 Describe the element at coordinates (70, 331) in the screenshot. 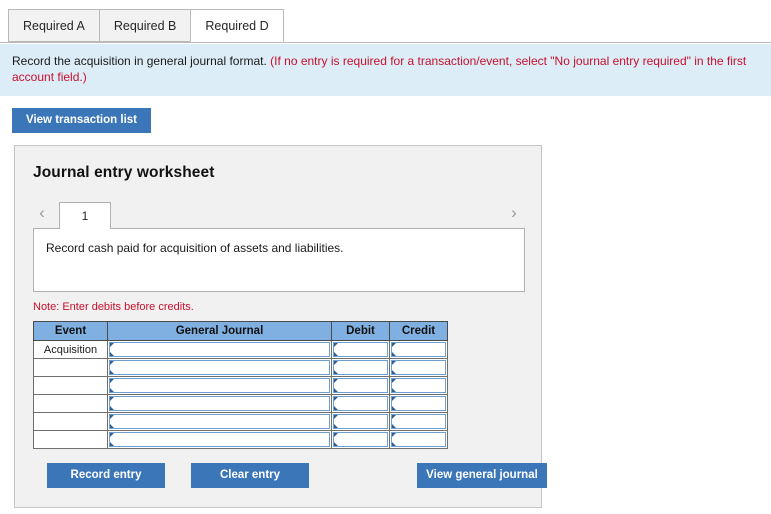

I see `column-header-event: Event` at that location.